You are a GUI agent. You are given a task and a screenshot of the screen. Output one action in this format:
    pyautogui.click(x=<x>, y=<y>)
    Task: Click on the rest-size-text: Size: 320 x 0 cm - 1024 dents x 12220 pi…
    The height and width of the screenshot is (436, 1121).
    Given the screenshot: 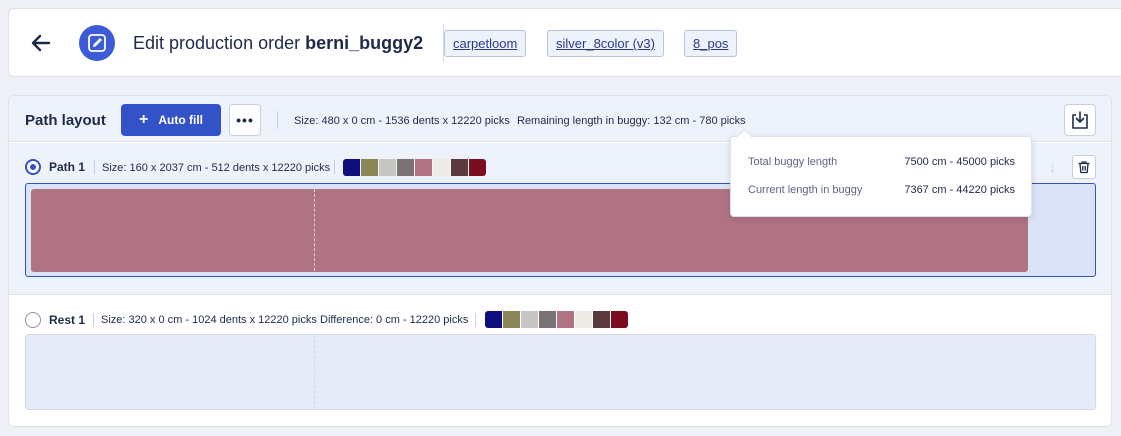 What is the action you would take?
    pyautogui.click(x=209, y=320)
    